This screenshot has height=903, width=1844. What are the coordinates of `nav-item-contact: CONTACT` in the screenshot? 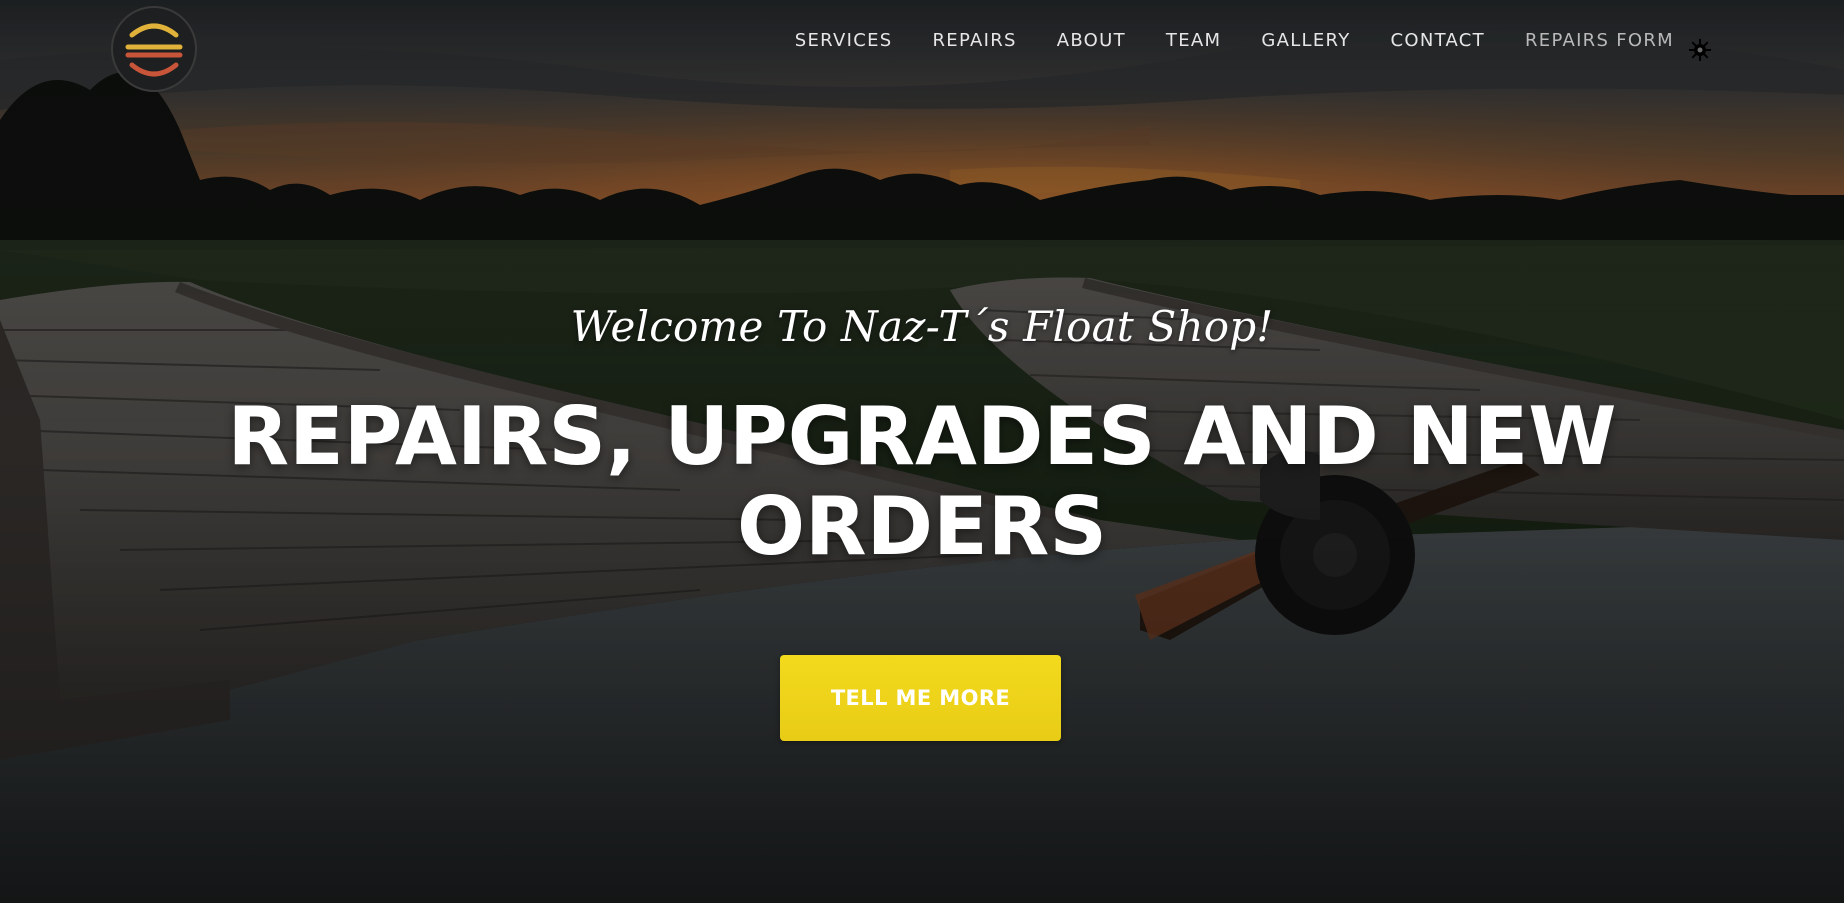 It's located at (1438, 40).